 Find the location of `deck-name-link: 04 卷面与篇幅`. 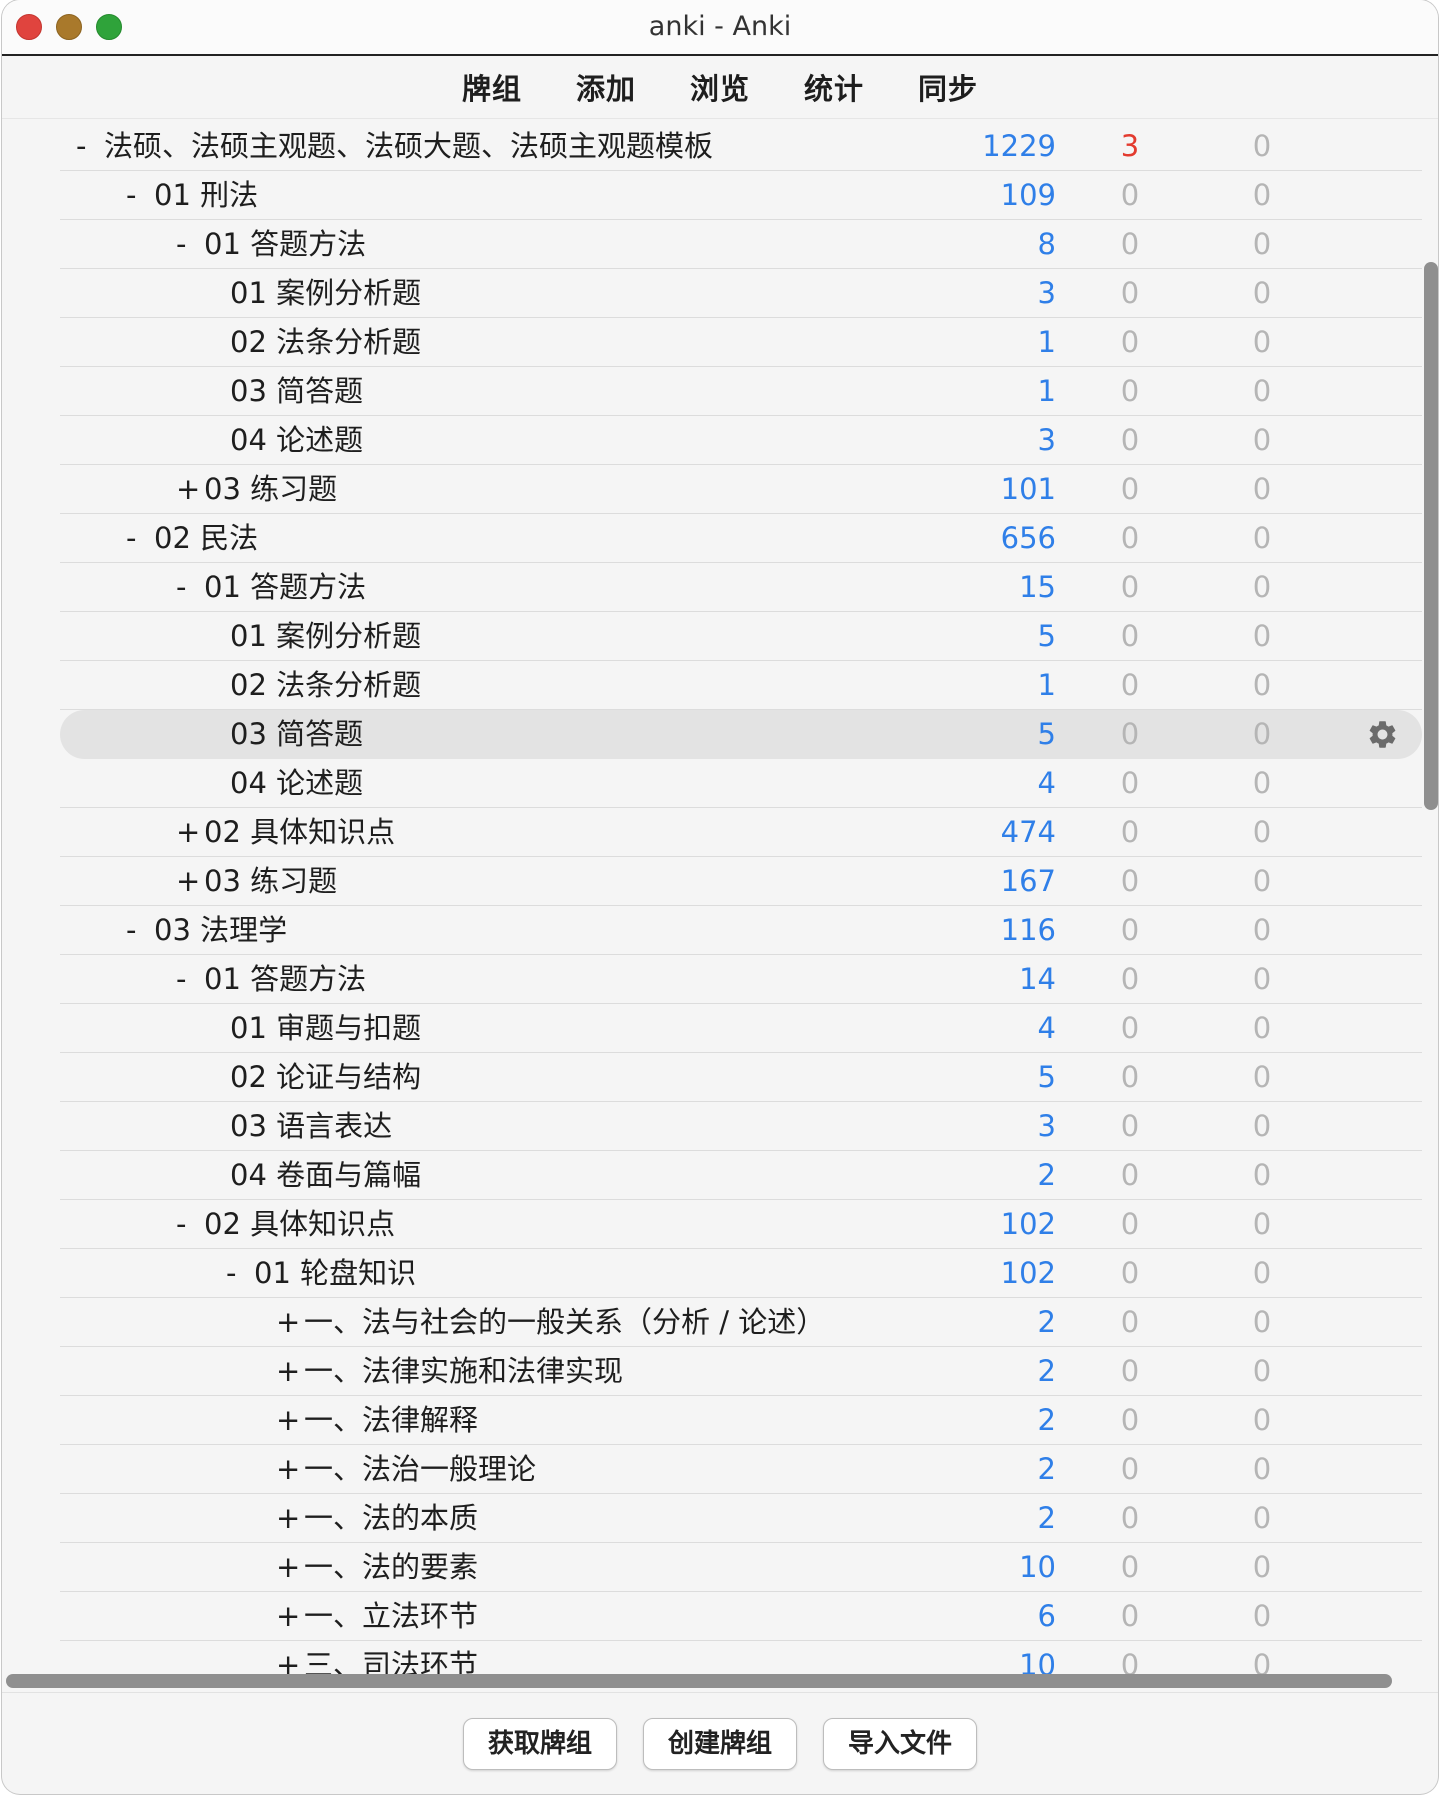

deck-name-link: 04 卷面与篇幅 is located at coordinates (325, 1175).